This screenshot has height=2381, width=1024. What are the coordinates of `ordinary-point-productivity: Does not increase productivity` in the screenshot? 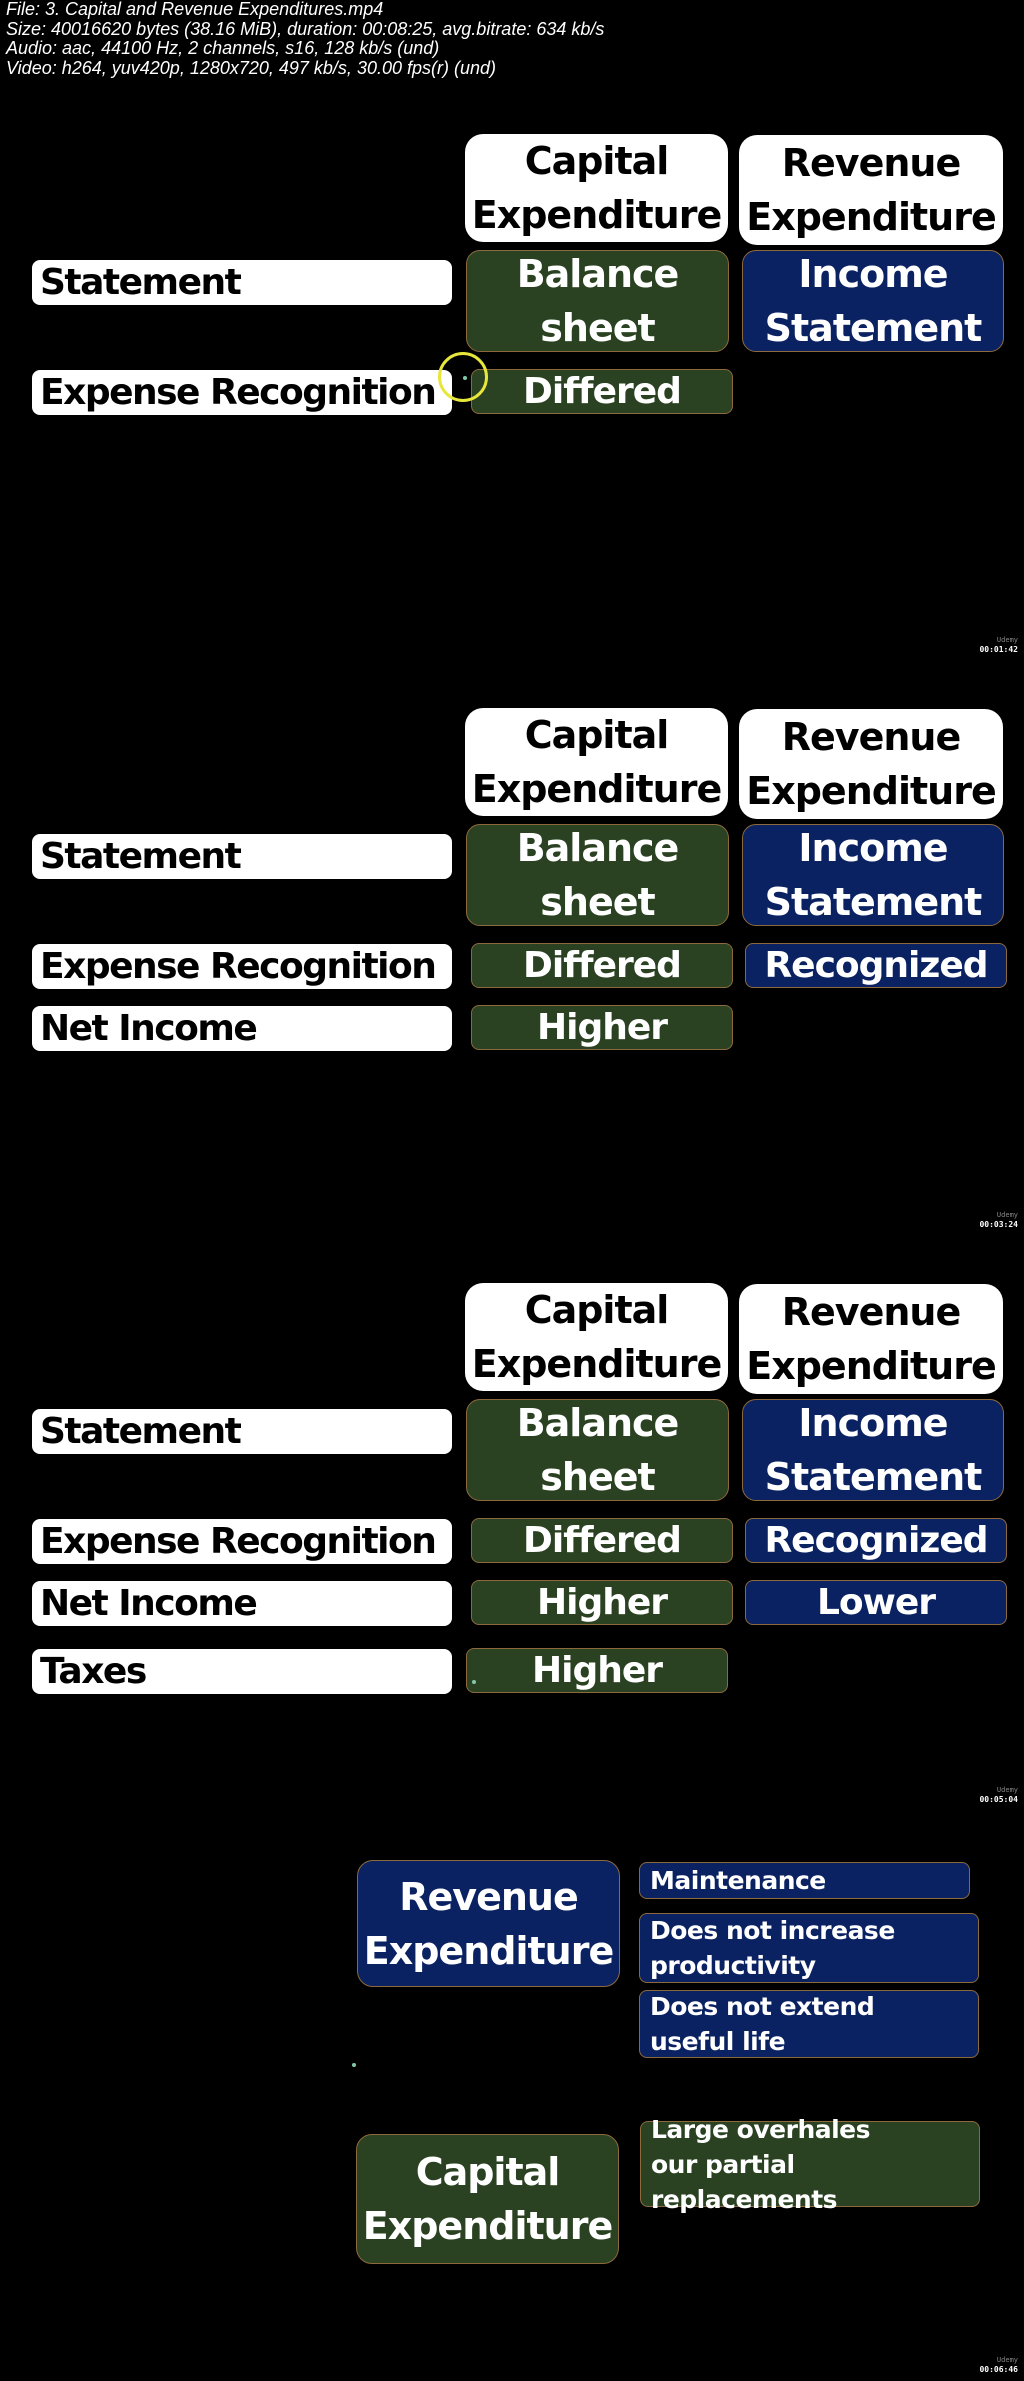 It's located at (809, 1948).